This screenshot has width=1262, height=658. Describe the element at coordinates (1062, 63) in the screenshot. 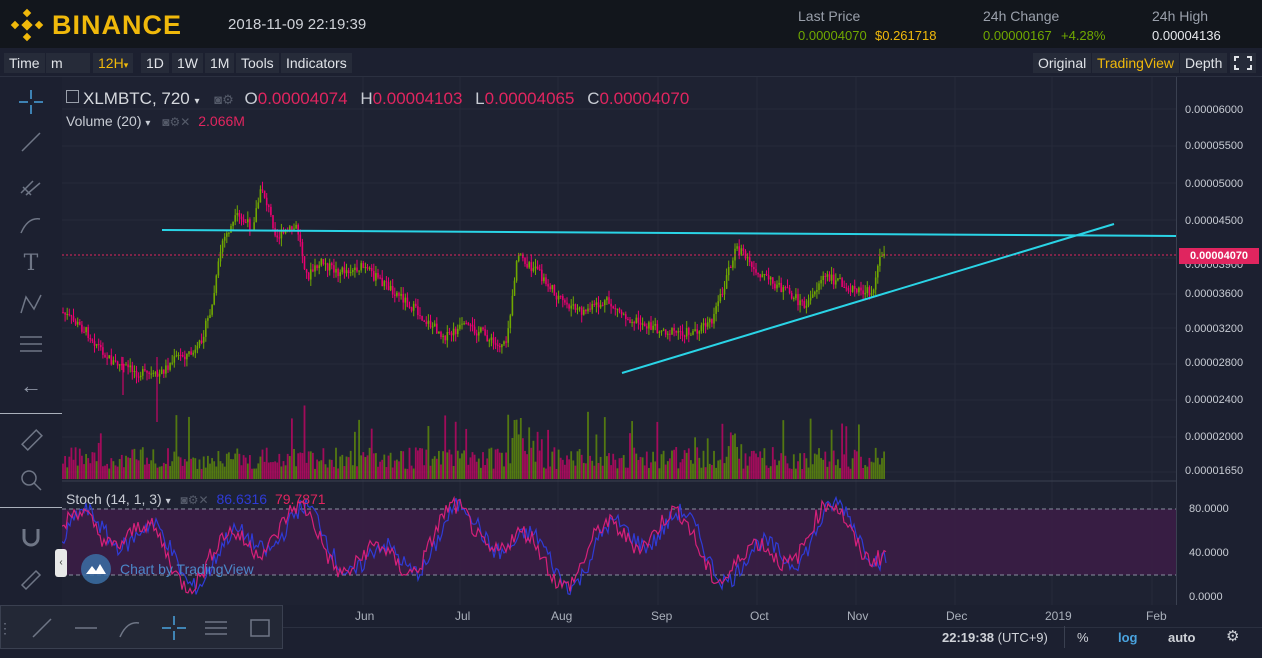

I see `original-view-button: Original` at that location.